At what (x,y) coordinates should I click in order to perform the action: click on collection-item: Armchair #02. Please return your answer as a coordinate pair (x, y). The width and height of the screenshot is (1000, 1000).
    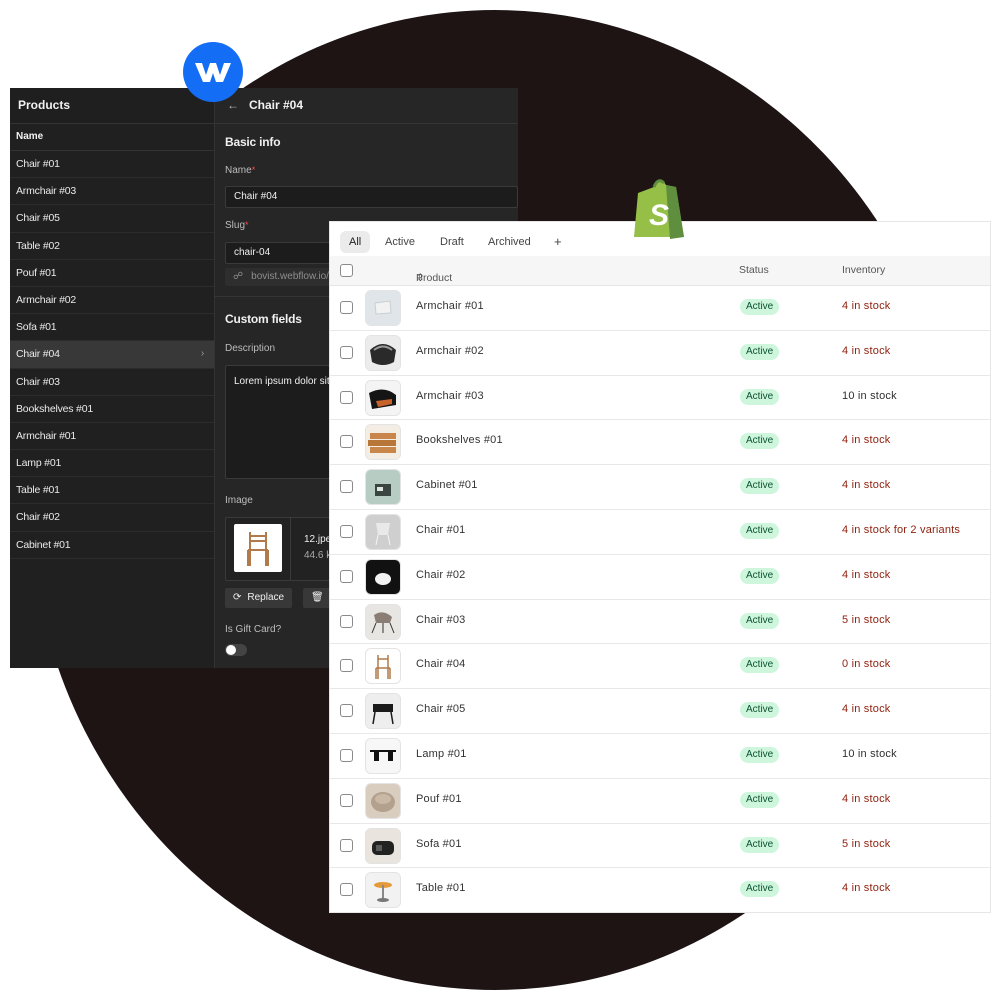
    Looking at the image, I should click on (112, 301).